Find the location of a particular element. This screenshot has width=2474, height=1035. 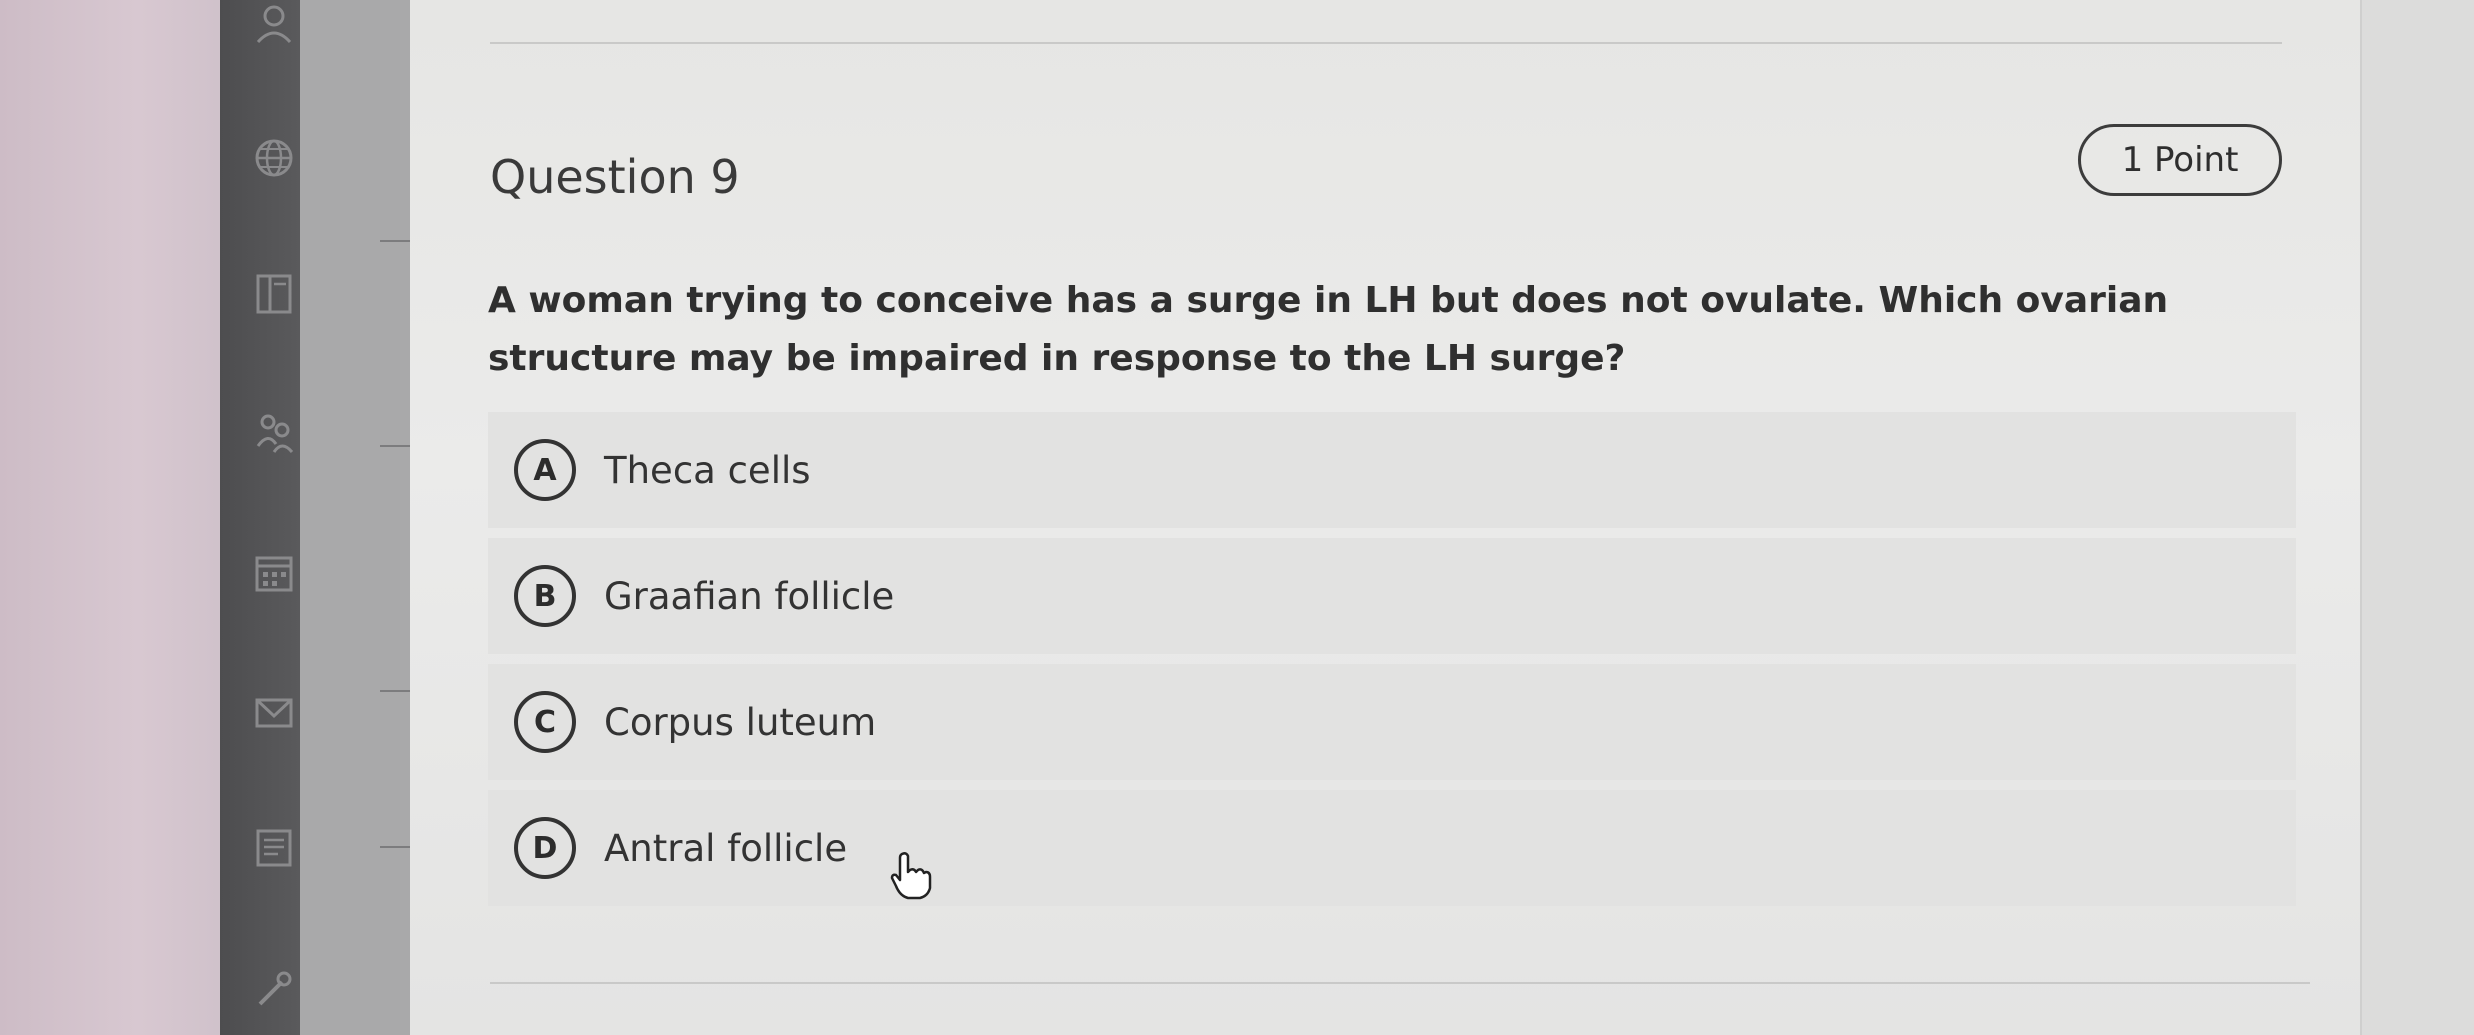

points-badge: 1 Point is located at coordinates (2180, 160).